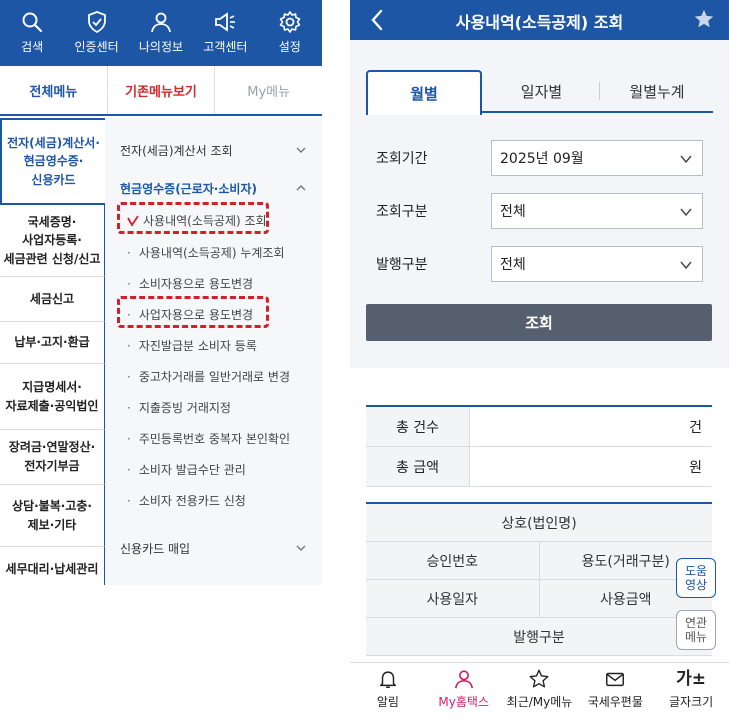 Image resolution: width=729 pixels, height=719 pixels. I want to click on settings-button: 설정, so click(290, 33).